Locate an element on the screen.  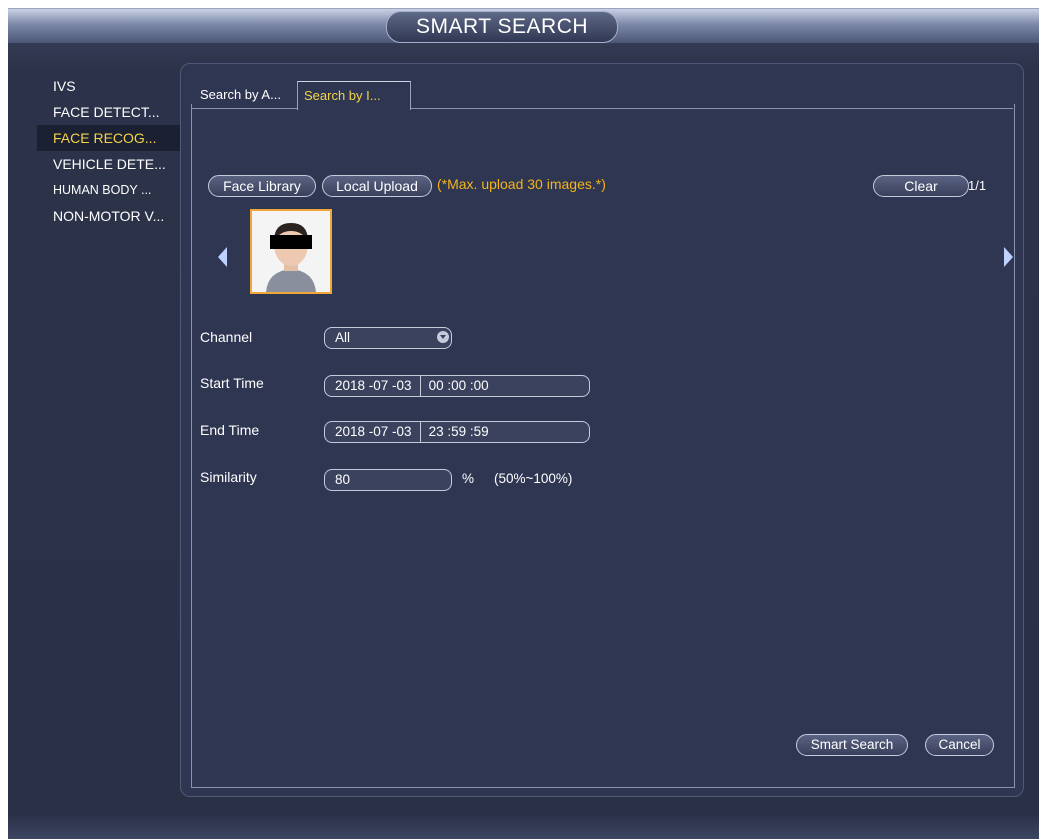
start-time-value: 00 :00 :00 is located at coordinates (459, 386).